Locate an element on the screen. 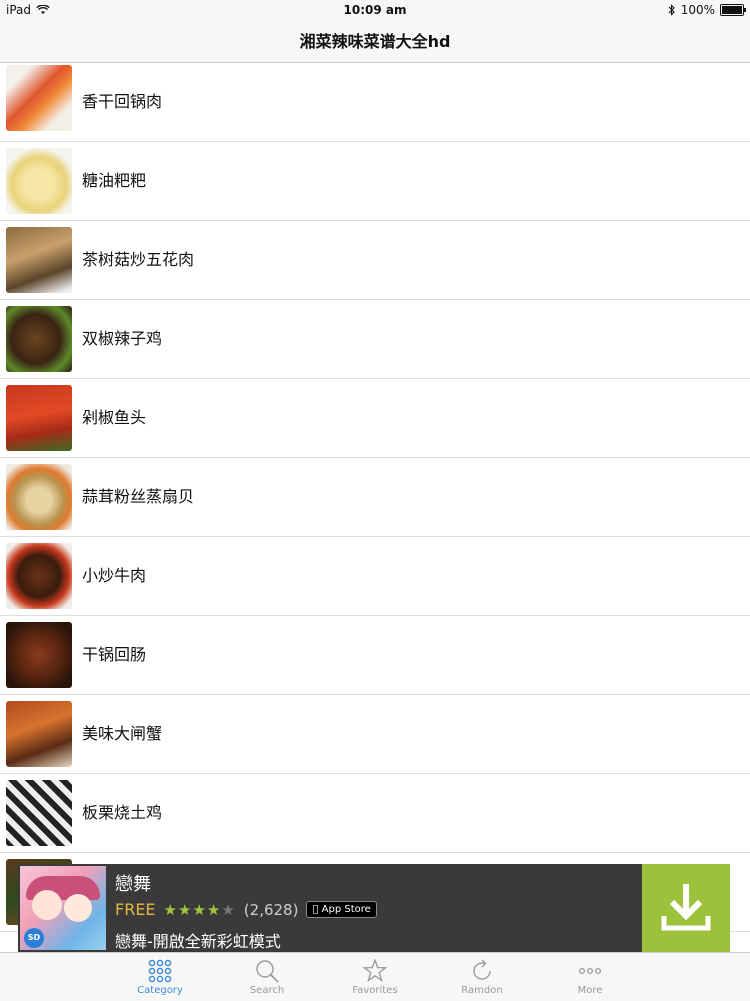 This screenshot has width=750, height=1001. battery-icon is located at coordinates (733, 10).